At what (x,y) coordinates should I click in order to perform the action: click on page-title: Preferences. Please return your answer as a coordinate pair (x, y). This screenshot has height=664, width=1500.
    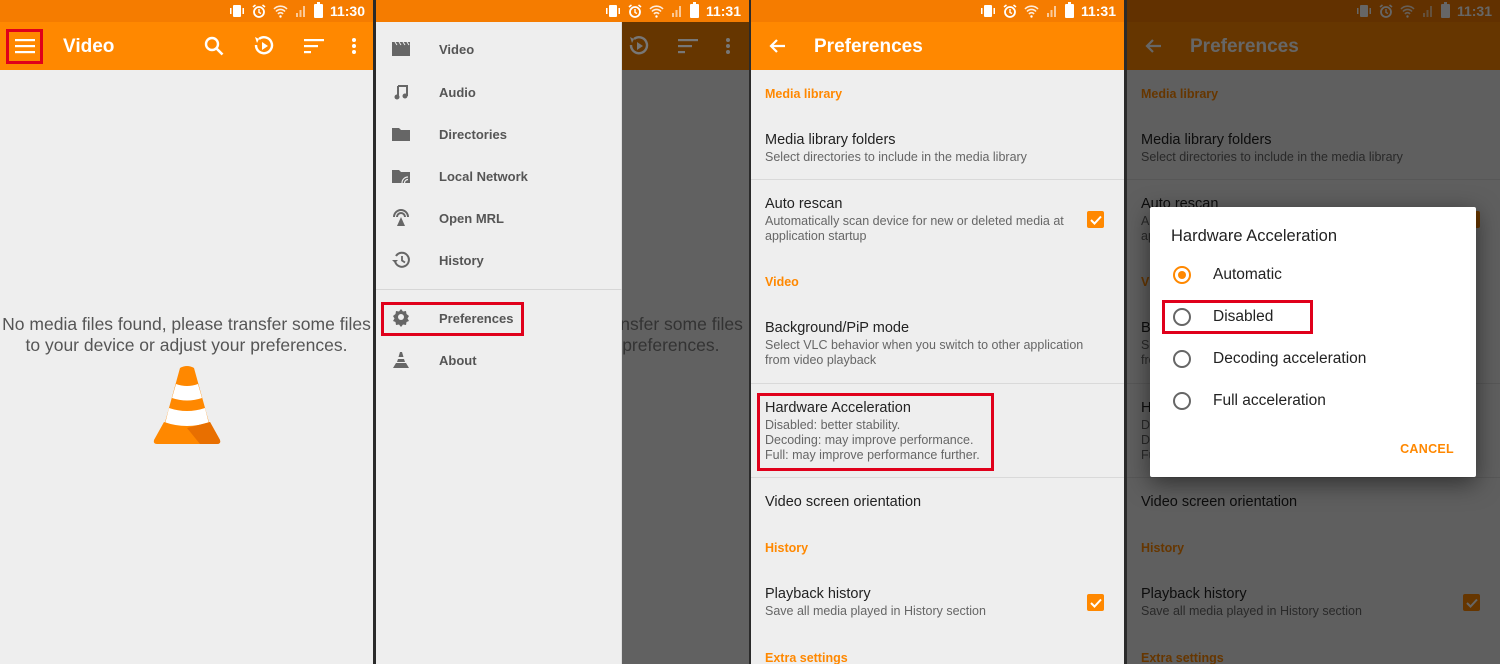
    Looking at the image, I should click on (868, 46).